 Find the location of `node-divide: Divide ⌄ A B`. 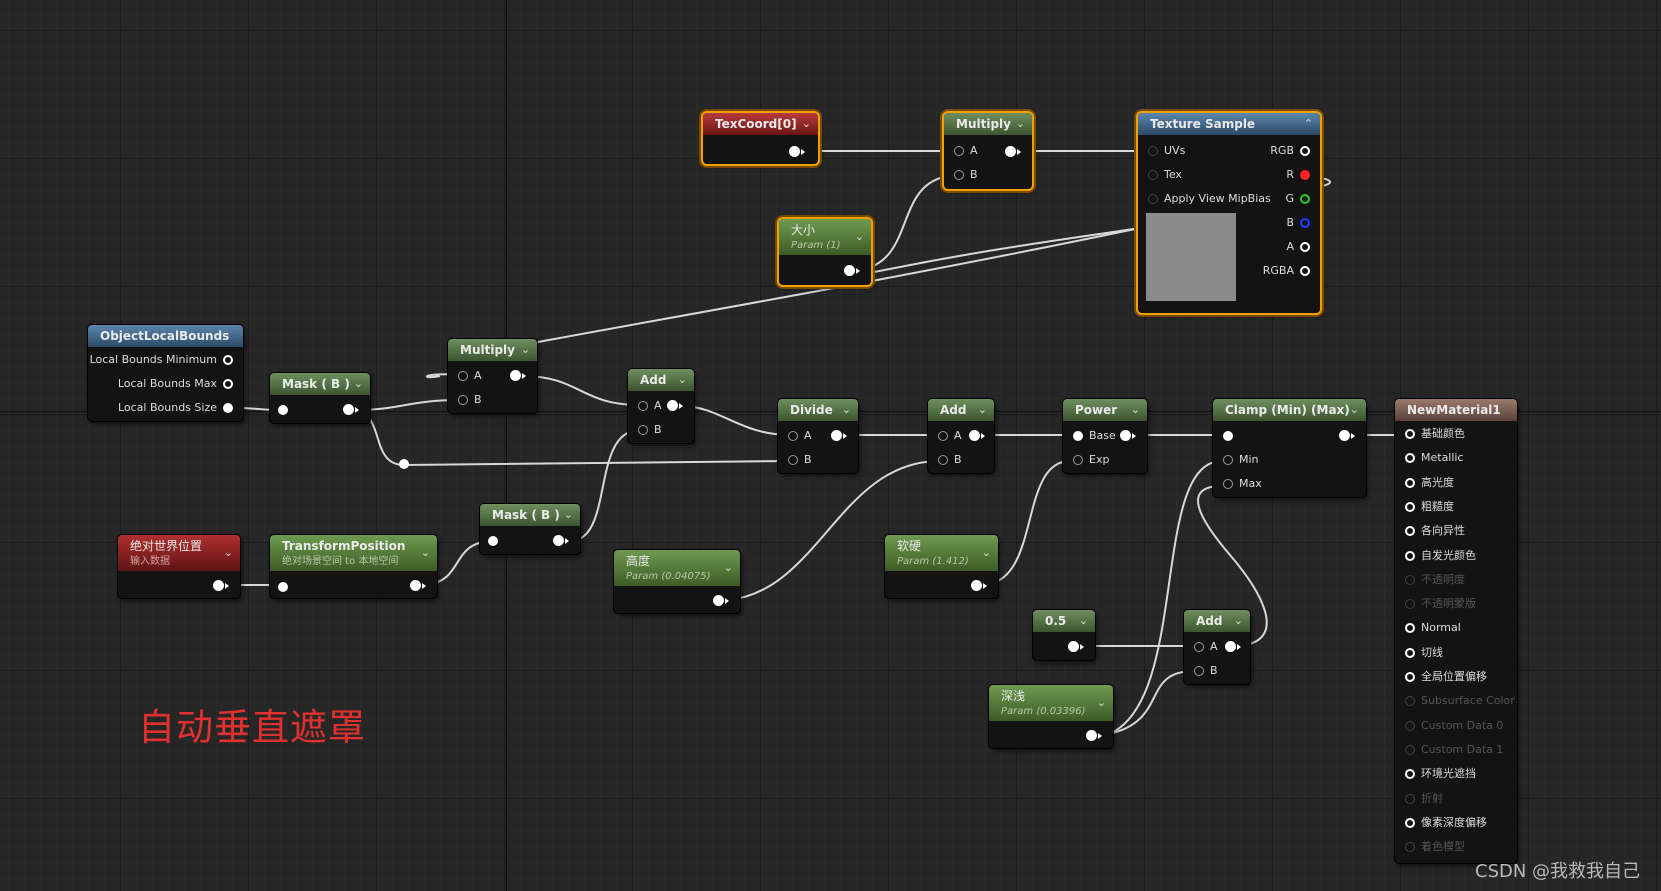

node-divide: Divide ⌄ A B is located at coordinates (818, 436).